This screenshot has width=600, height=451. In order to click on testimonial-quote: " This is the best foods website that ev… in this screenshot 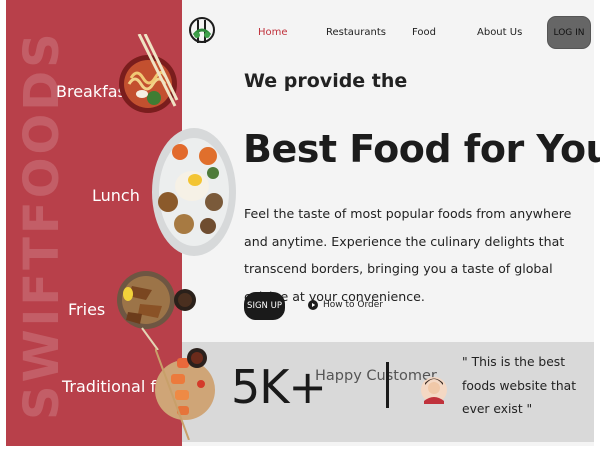, I will do `click(519, 385)`.